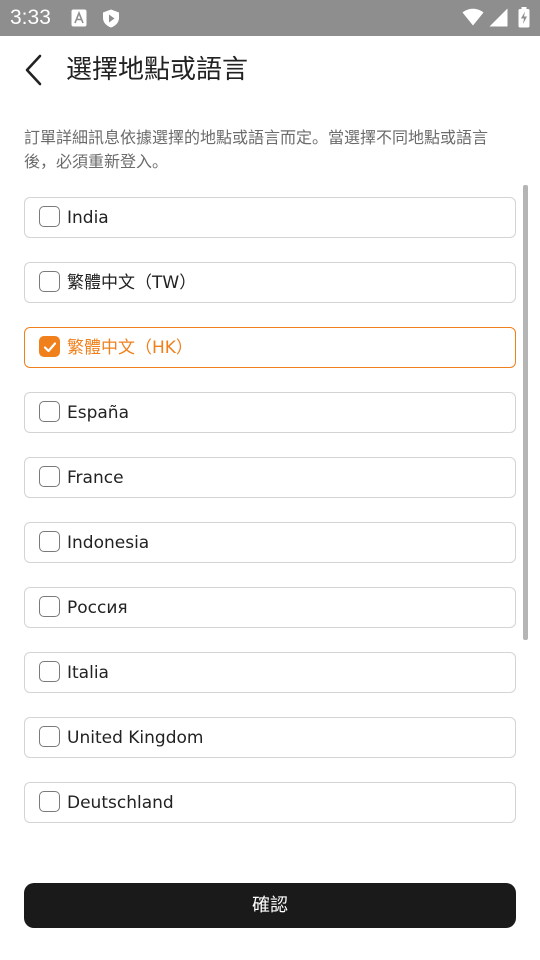  Describe the element at coordinates (270, 217) in the screenshot. I see `language-option: India` at that location.